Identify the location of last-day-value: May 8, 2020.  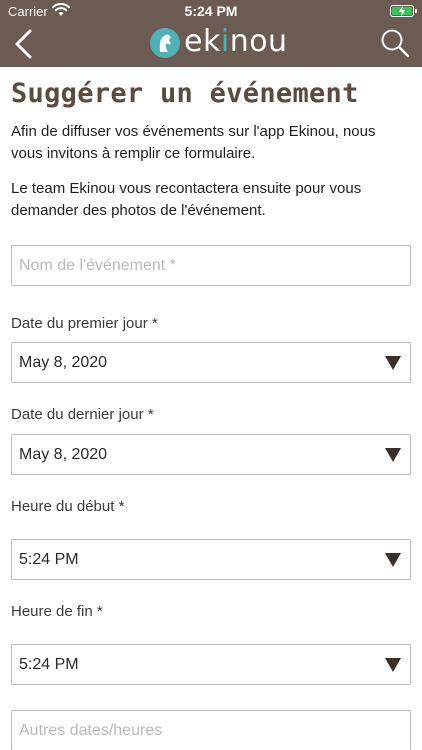
(63, 454).